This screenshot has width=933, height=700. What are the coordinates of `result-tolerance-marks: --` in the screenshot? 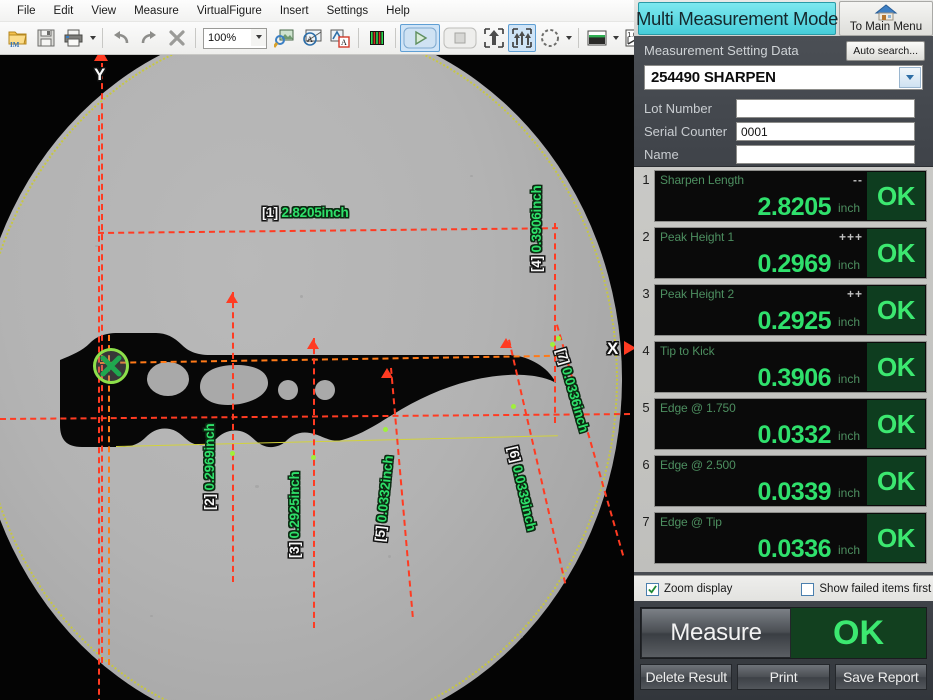 It's located at (858, 180).